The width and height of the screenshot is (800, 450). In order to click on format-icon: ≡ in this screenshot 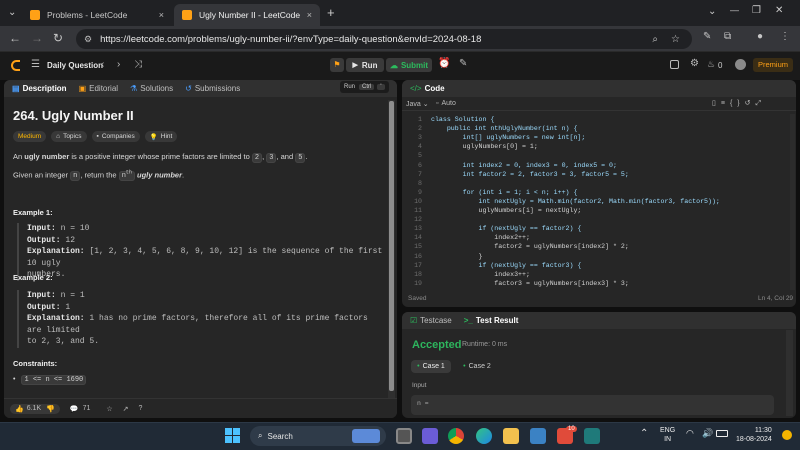, I will do `click(725, 103)`.